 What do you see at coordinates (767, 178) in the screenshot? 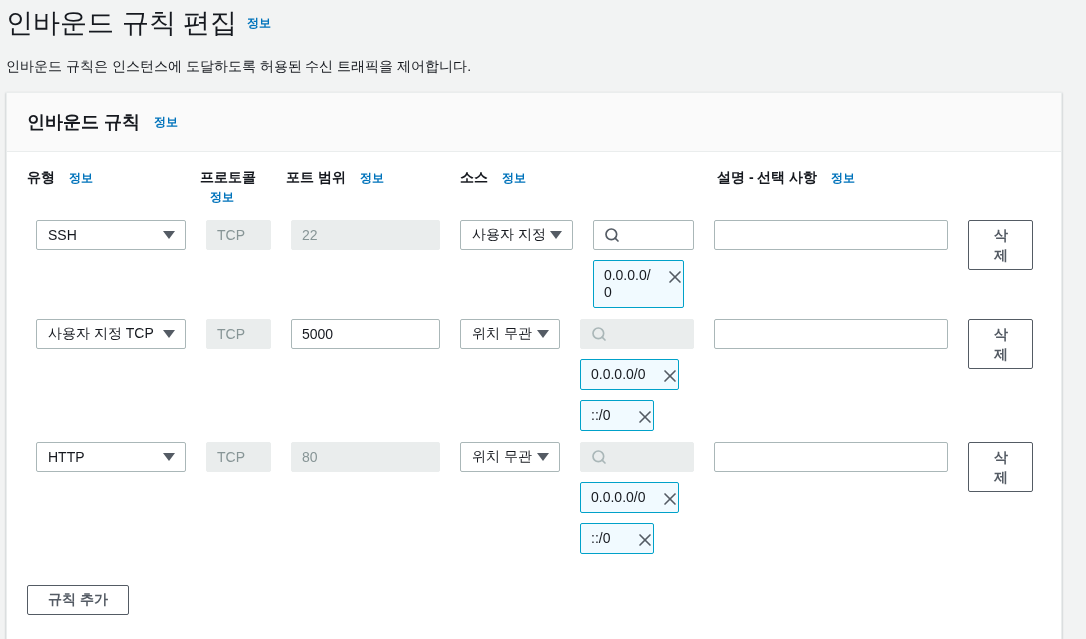
I see `column-header: 설명 - 선택 사항` at bounding box center [767, 178].